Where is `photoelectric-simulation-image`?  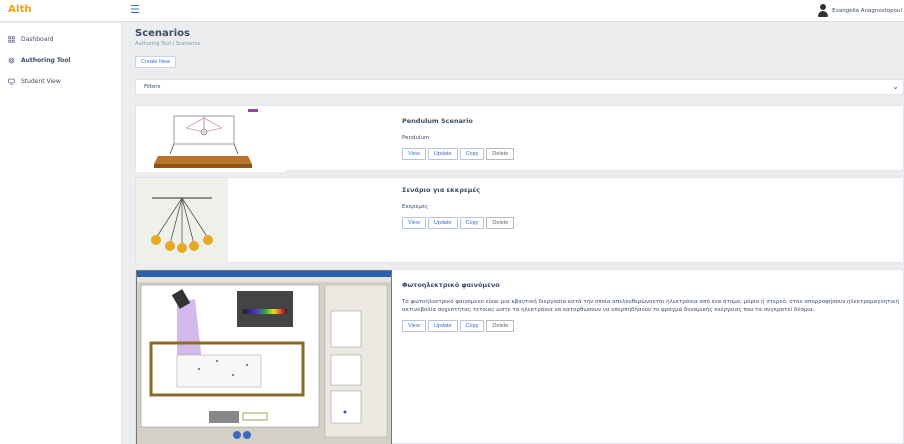
photoelectric-simulation-image is located at coordinates (264, 355).